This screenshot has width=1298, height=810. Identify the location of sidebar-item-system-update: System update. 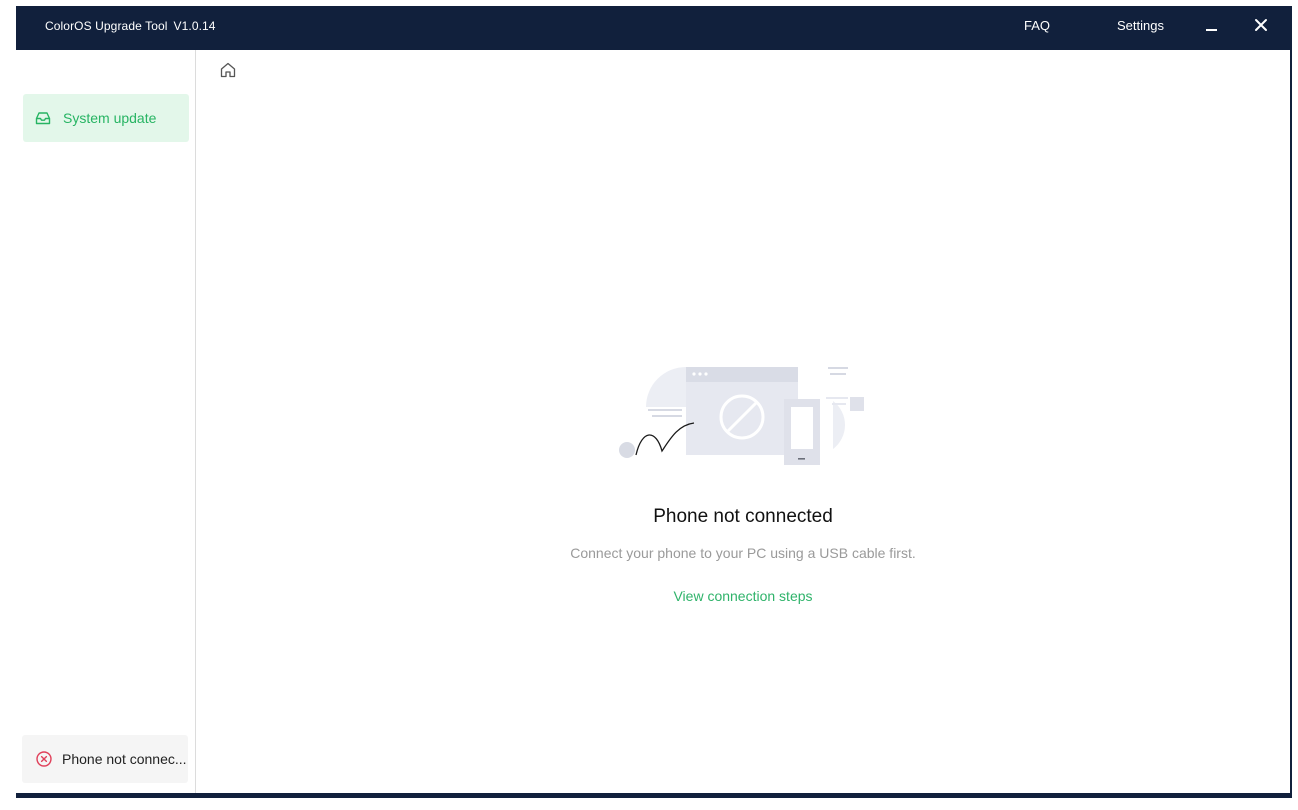
(106, 118).